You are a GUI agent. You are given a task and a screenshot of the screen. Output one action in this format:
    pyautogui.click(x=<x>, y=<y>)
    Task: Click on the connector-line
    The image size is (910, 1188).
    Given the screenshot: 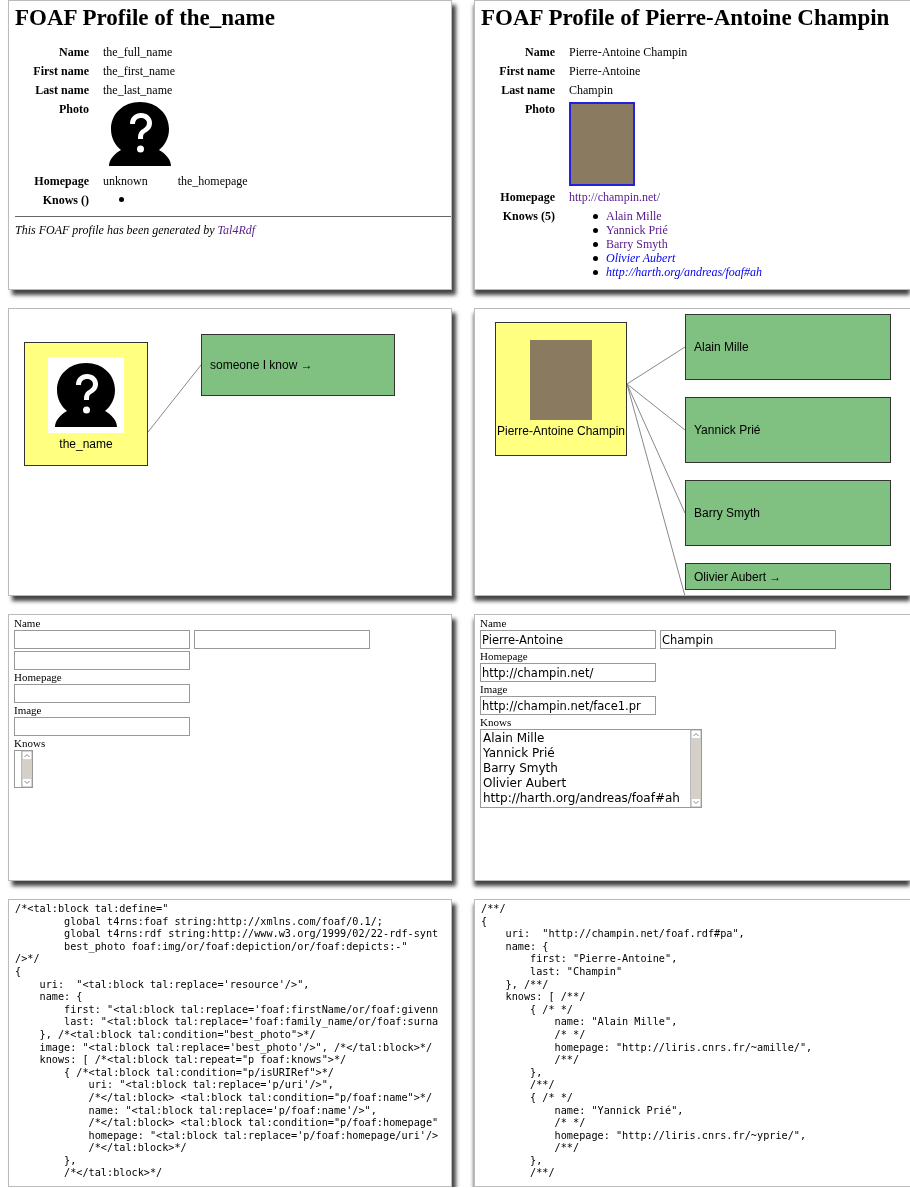 What is the action you would take?
    pyautogui.click(x=174, y=398)
    